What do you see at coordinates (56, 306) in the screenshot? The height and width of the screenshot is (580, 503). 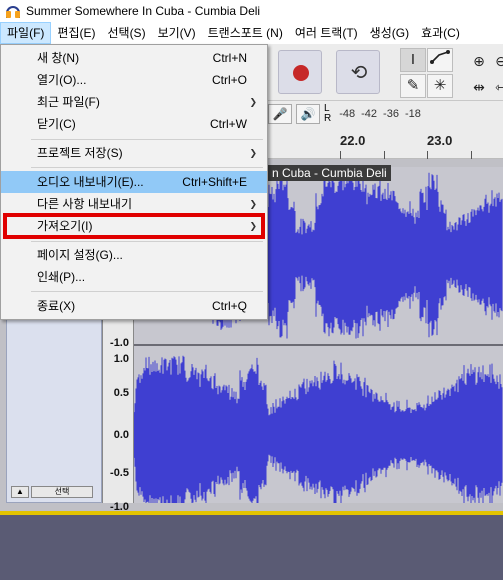 I see `menu-item-label: 종료(X)` at bounding box center [56, 306].